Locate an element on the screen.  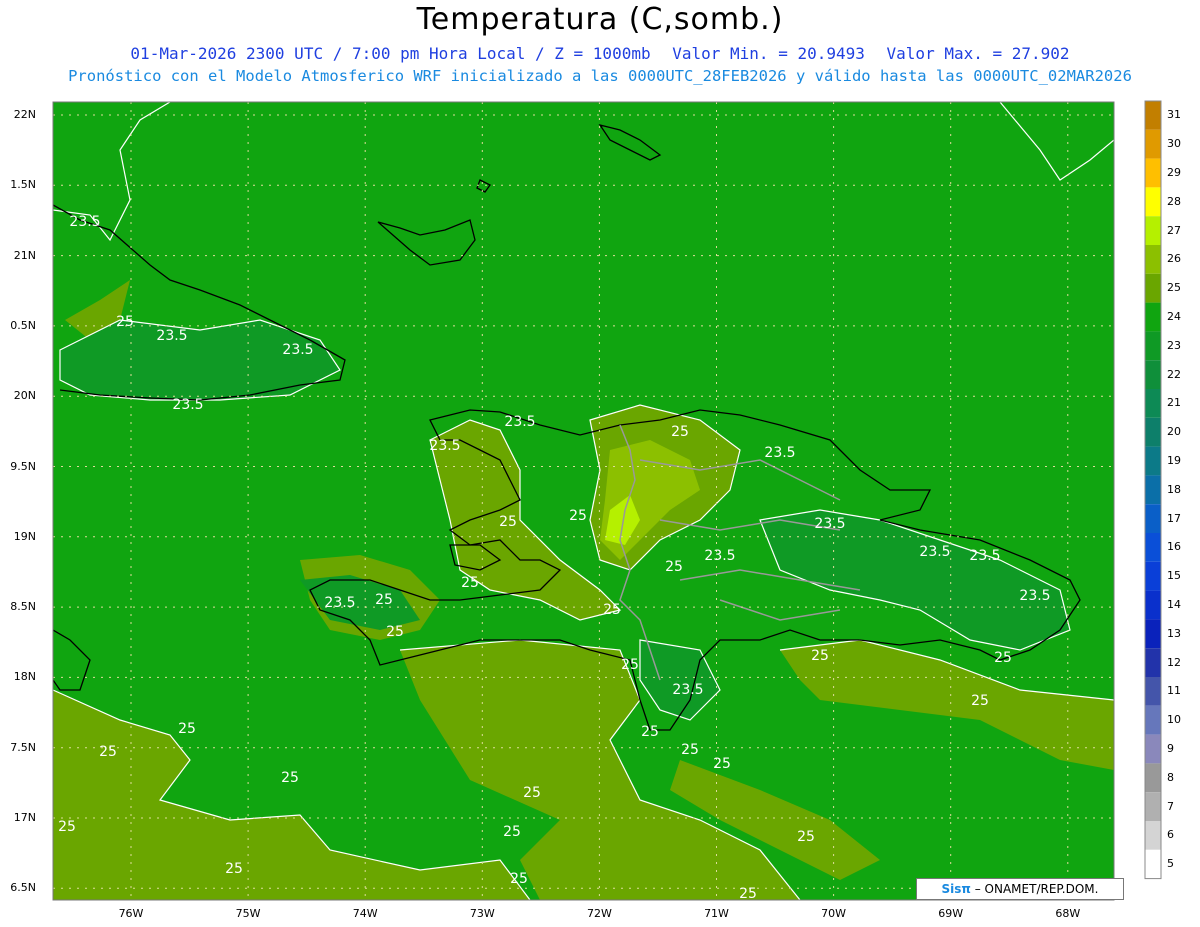
colorbar-label: 10 is located at coordinates (1174, 720).